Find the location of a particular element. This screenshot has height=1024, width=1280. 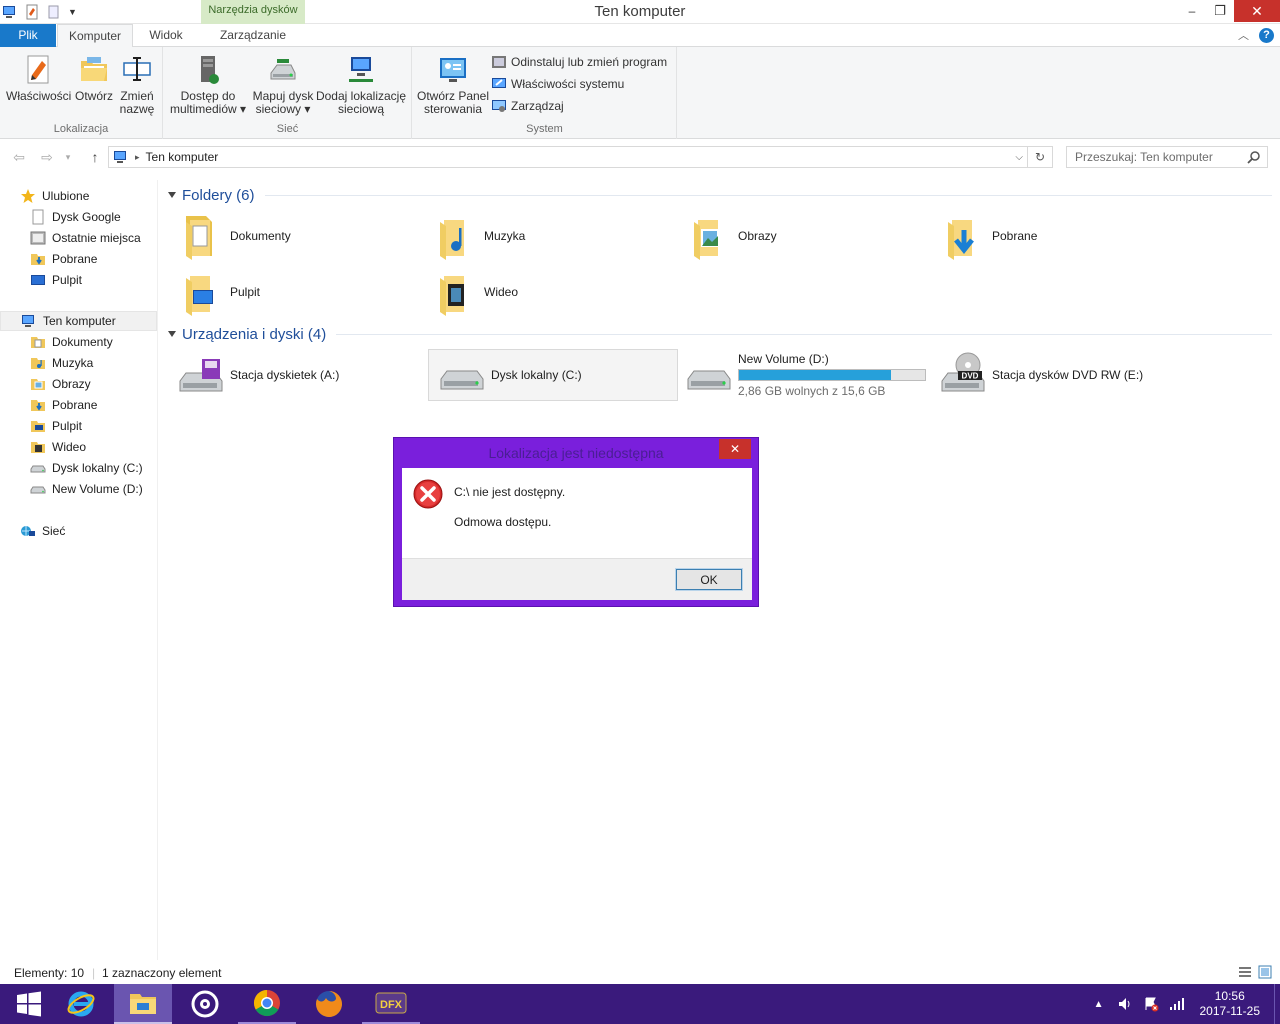

refresh-button: ↻ is located at coordinates (1040, 157).